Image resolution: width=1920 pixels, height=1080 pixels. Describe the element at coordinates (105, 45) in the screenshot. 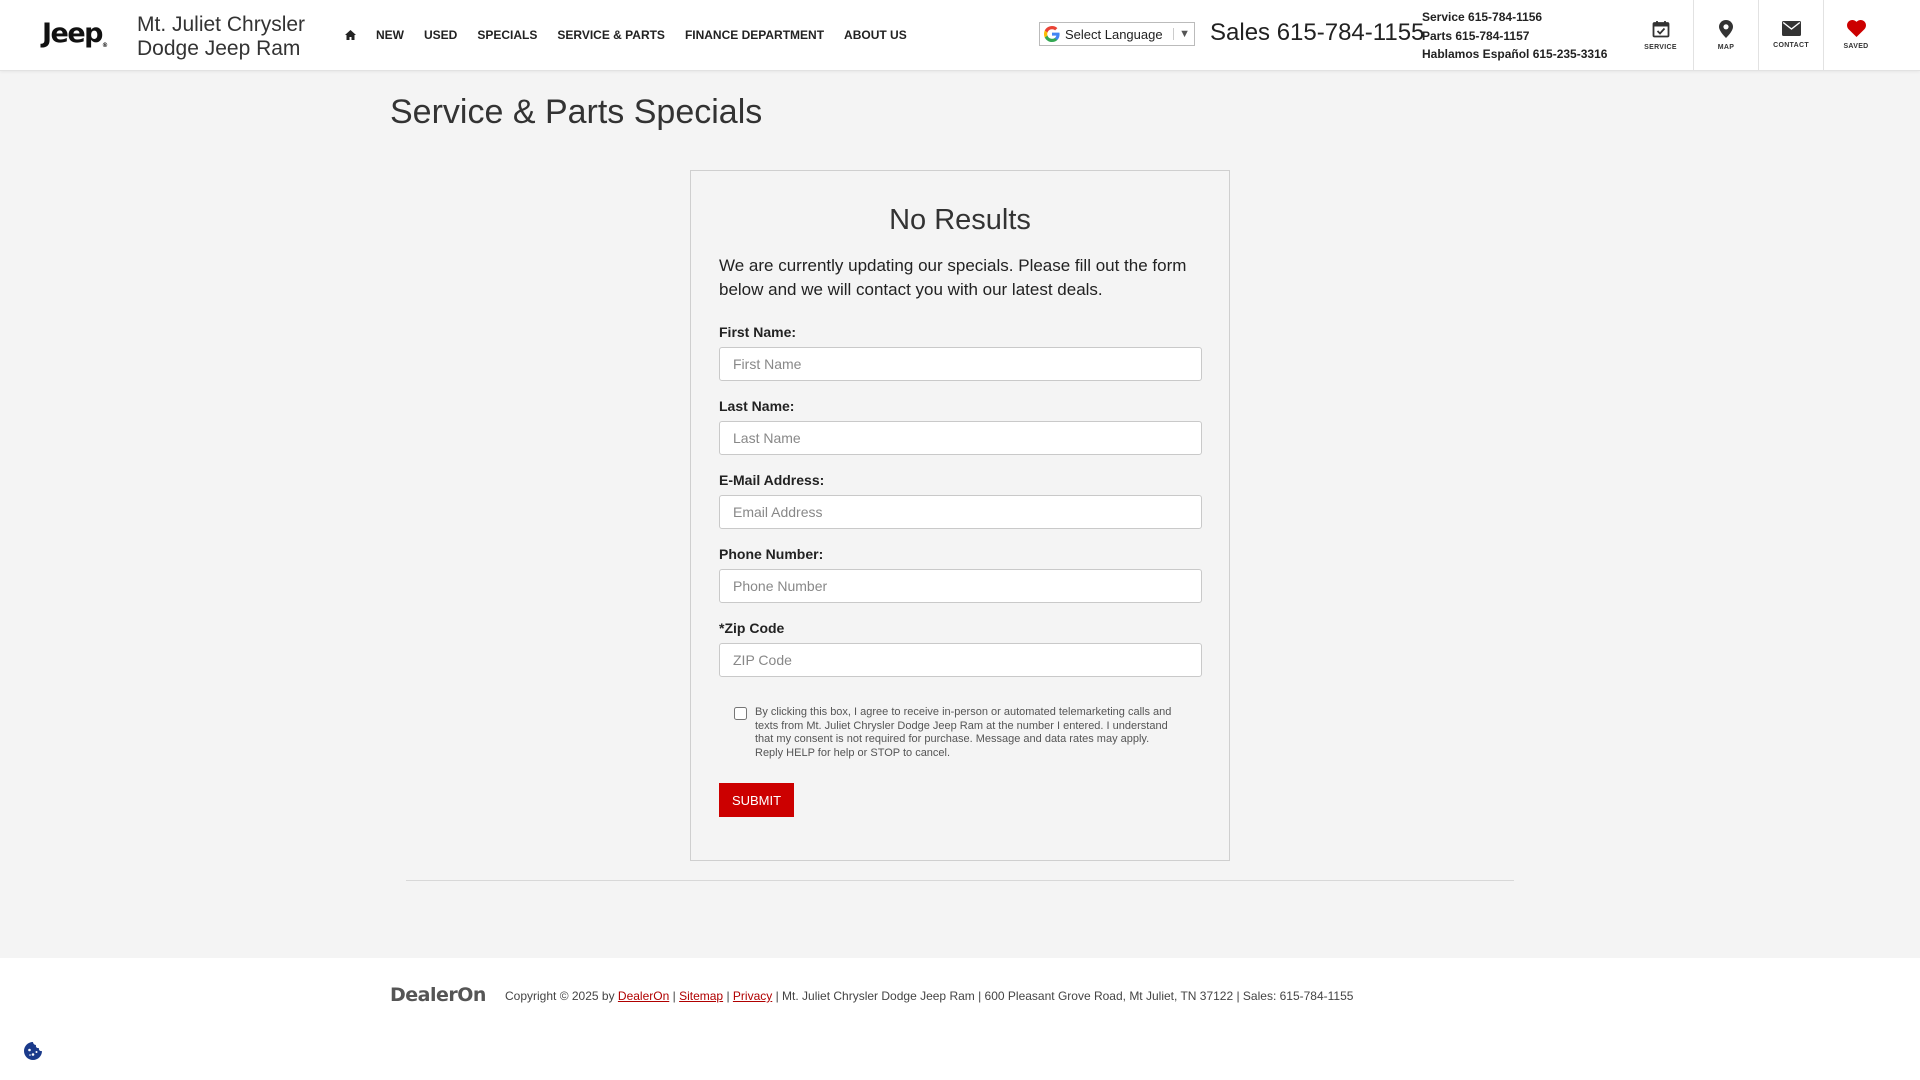

I see `logo-trademark: ®` at that location.